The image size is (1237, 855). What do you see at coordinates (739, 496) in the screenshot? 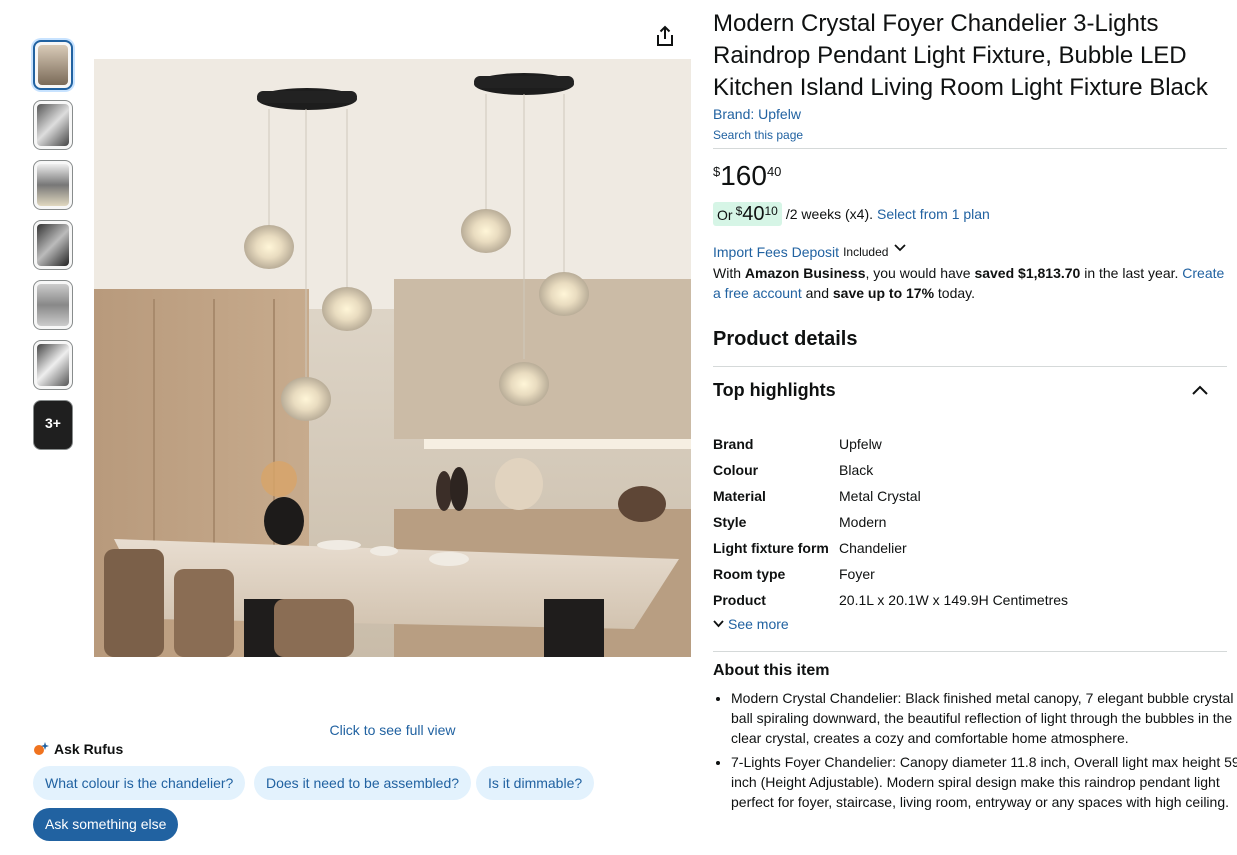
I see `spec-key: Material` at bounding box center [739, 496].